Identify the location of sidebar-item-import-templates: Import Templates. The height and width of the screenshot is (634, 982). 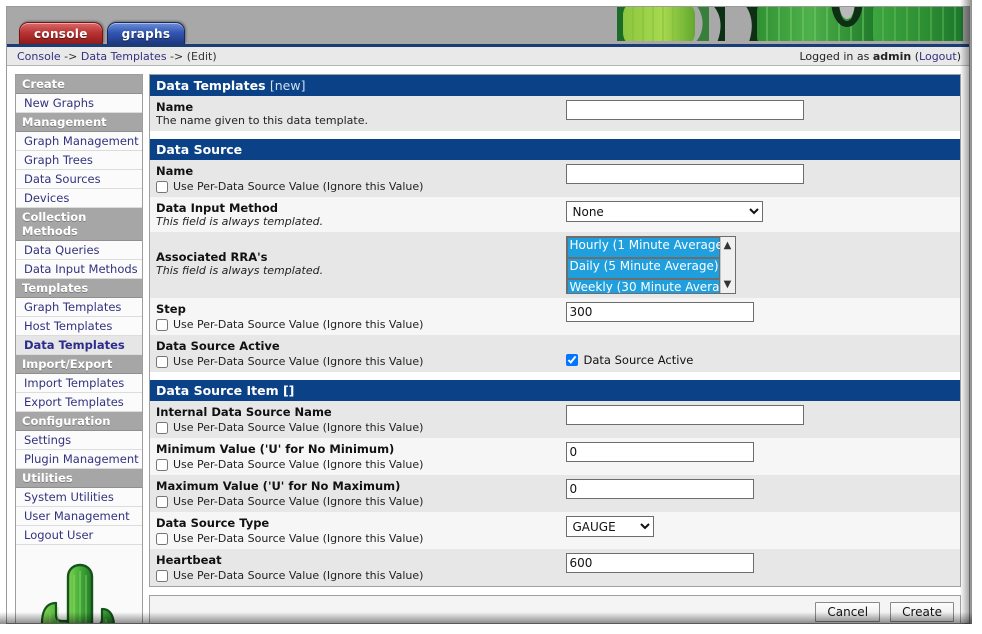
(79, 383).